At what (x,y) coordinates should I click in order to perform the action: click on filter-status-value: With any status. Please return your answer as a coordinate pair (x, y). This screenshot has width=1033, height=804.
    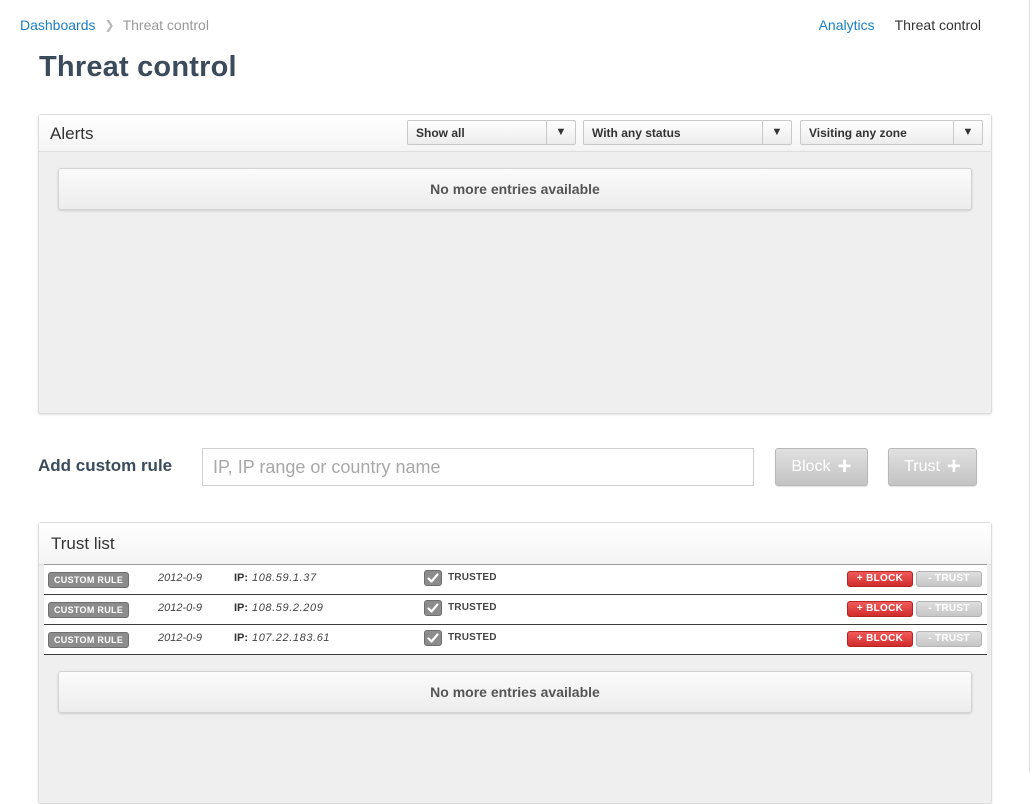
    Looking at the image, I should click on (636, 133).